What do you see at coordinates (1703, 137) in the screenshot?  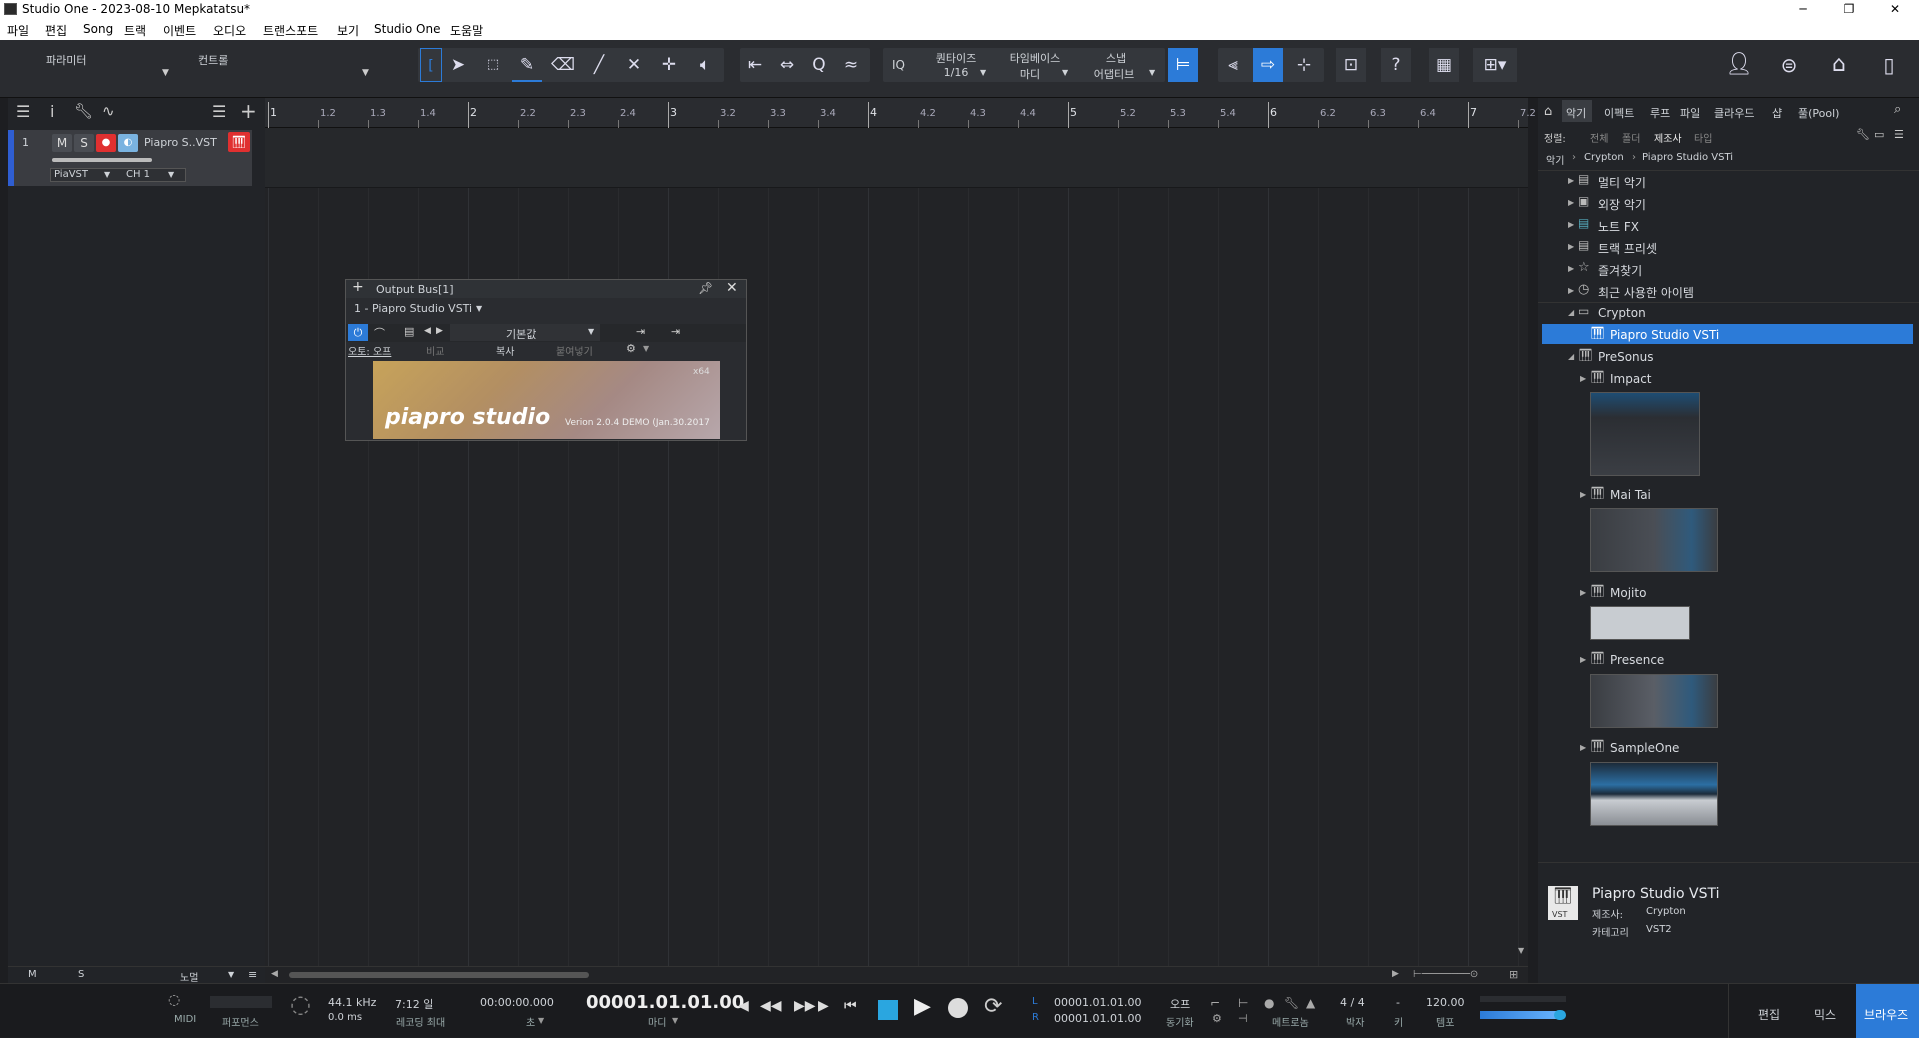 I see `sort-type: 타입` at bounding box center [1703, 137].